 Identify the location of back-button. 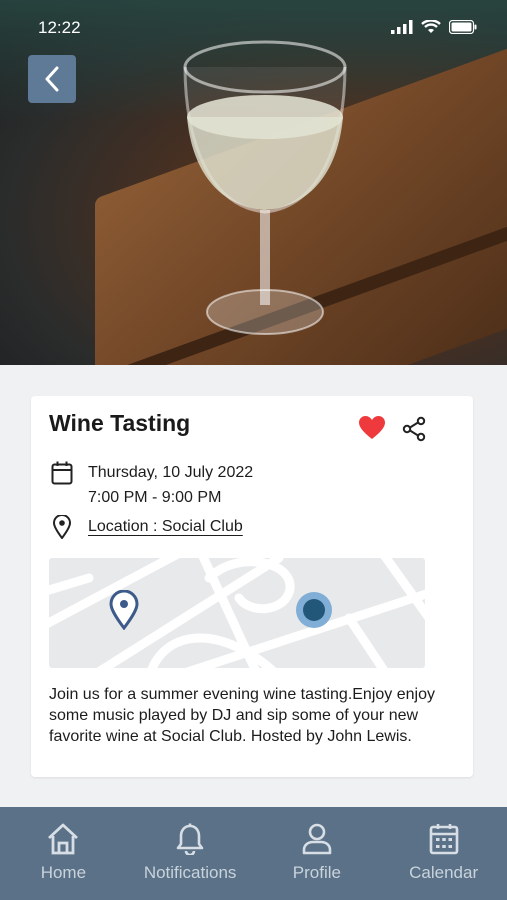
(52, 79).